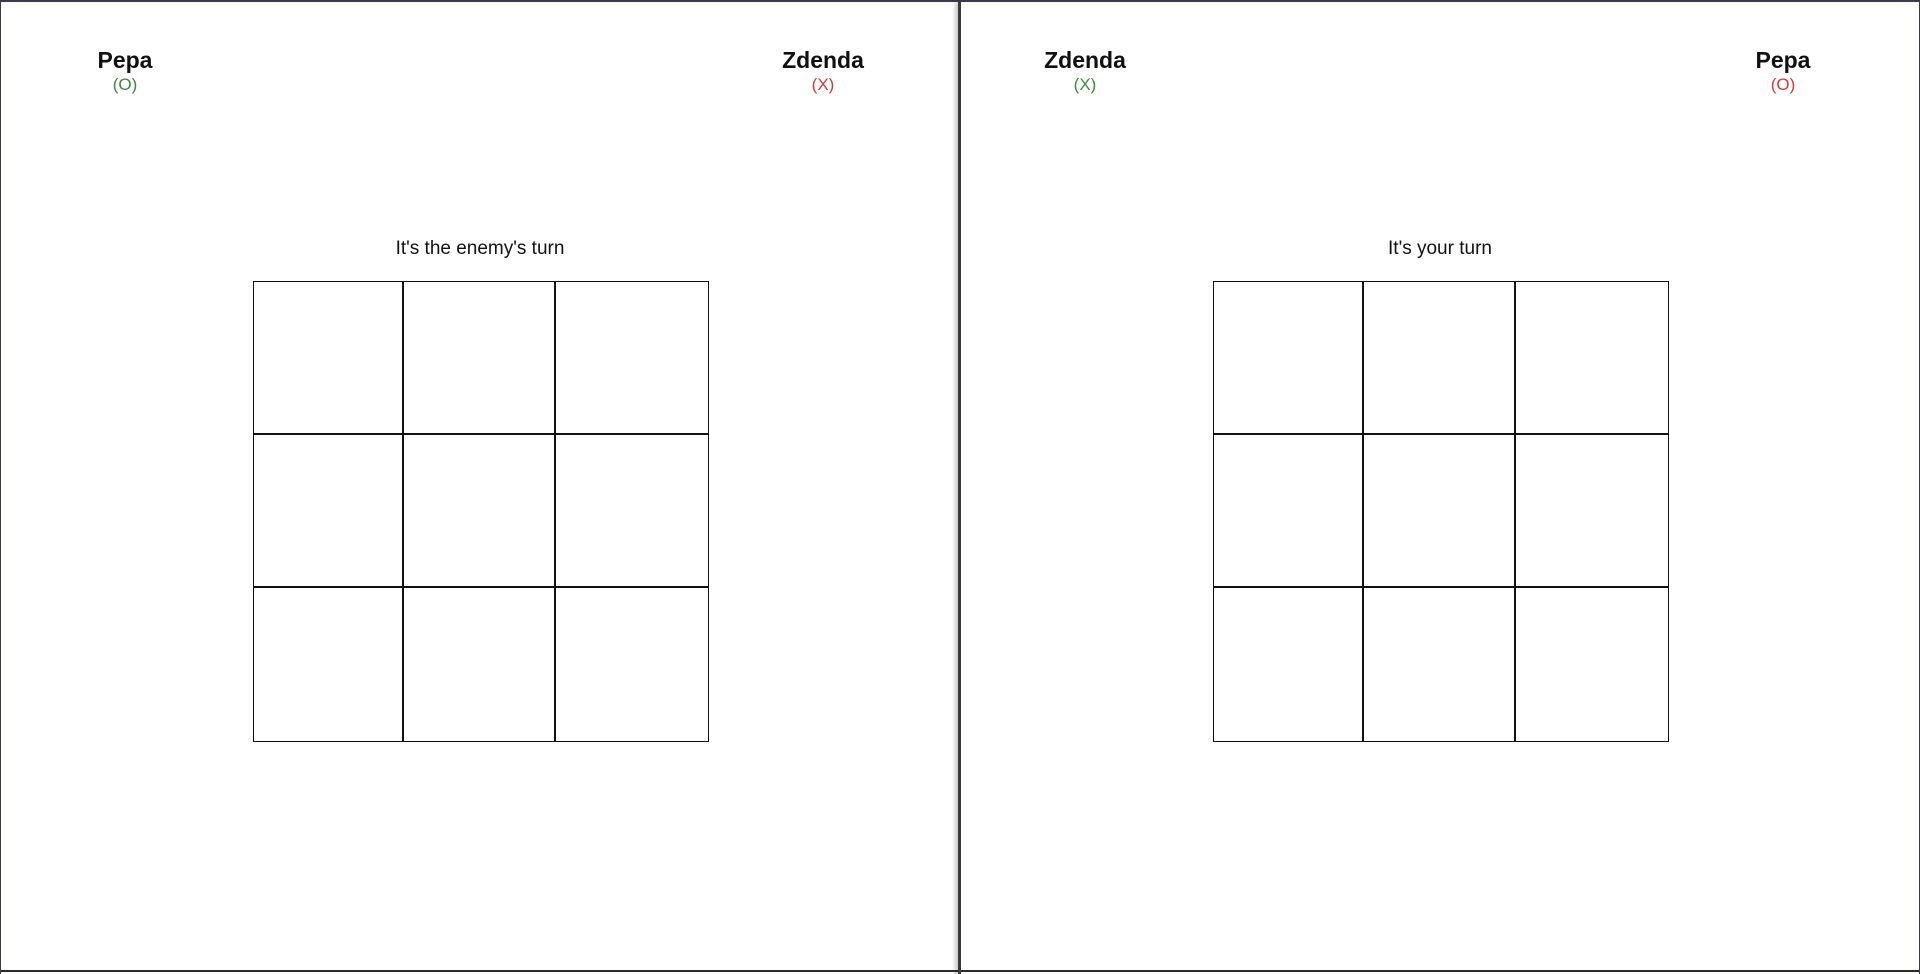  What do you see at coordinates (1440, 248) in the screenshot?
I see `turn-status: It's your turn` at bounding box center [1440, 248].